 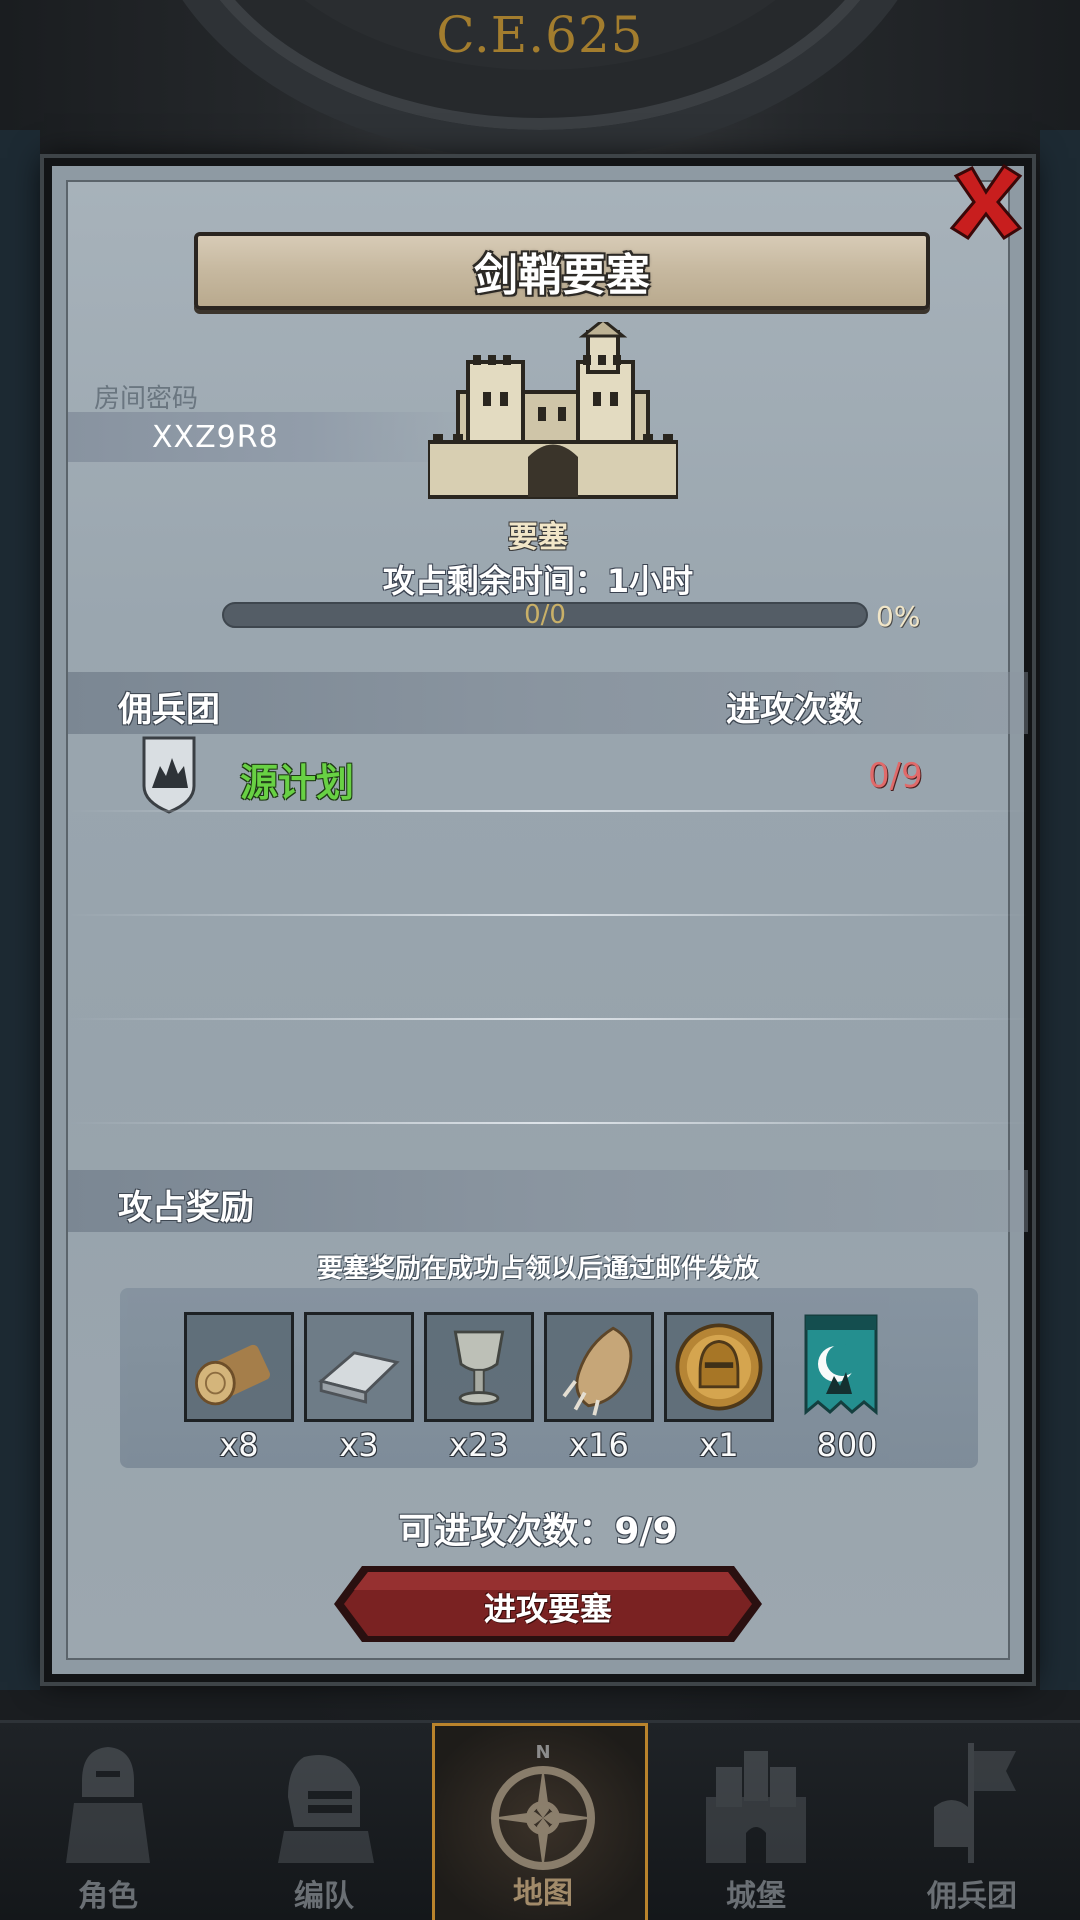 What do you see at coordinates (479, 1367) in the screenshot?
I see `chalice-icon` at bounding box center [479, 1367].